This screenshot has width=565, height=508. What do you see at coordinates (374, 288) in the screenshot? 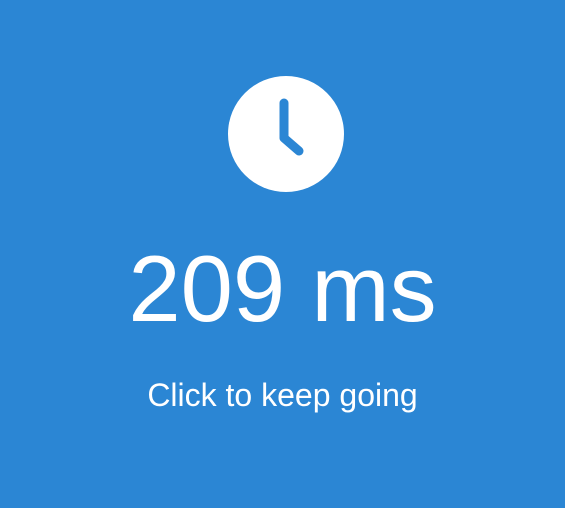
I see `reaction-time-unit: ms` at bounding box center [374, 288].